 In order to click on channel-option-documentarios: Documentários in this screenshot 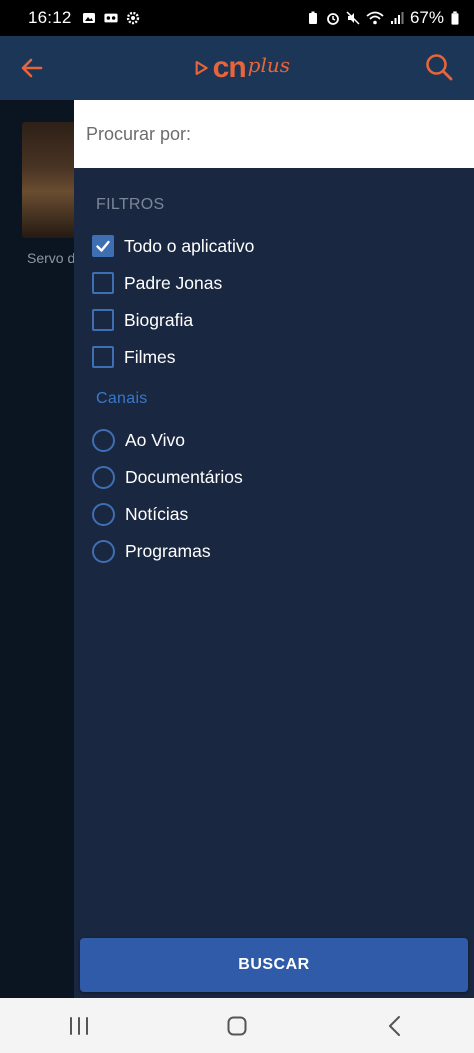, I will do `click(167, 477)`.